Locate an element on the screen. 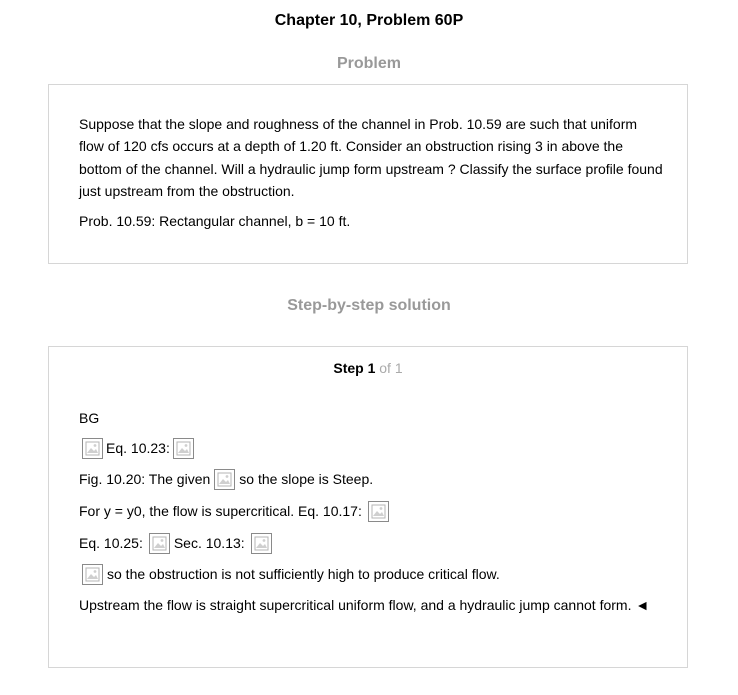 The width and height of the screenshot is (738, 695). solution-line-1: BG is located at coordinates (89, 418).